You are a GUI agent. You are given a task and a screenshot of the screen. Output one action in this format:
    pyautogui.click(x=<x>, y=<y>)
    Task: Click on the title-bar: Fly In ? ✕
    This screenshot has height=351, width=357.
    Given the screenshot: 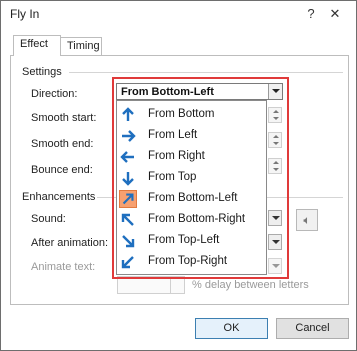 What is the action you would take?
    pyautogui.click(x=178, y=14)
    